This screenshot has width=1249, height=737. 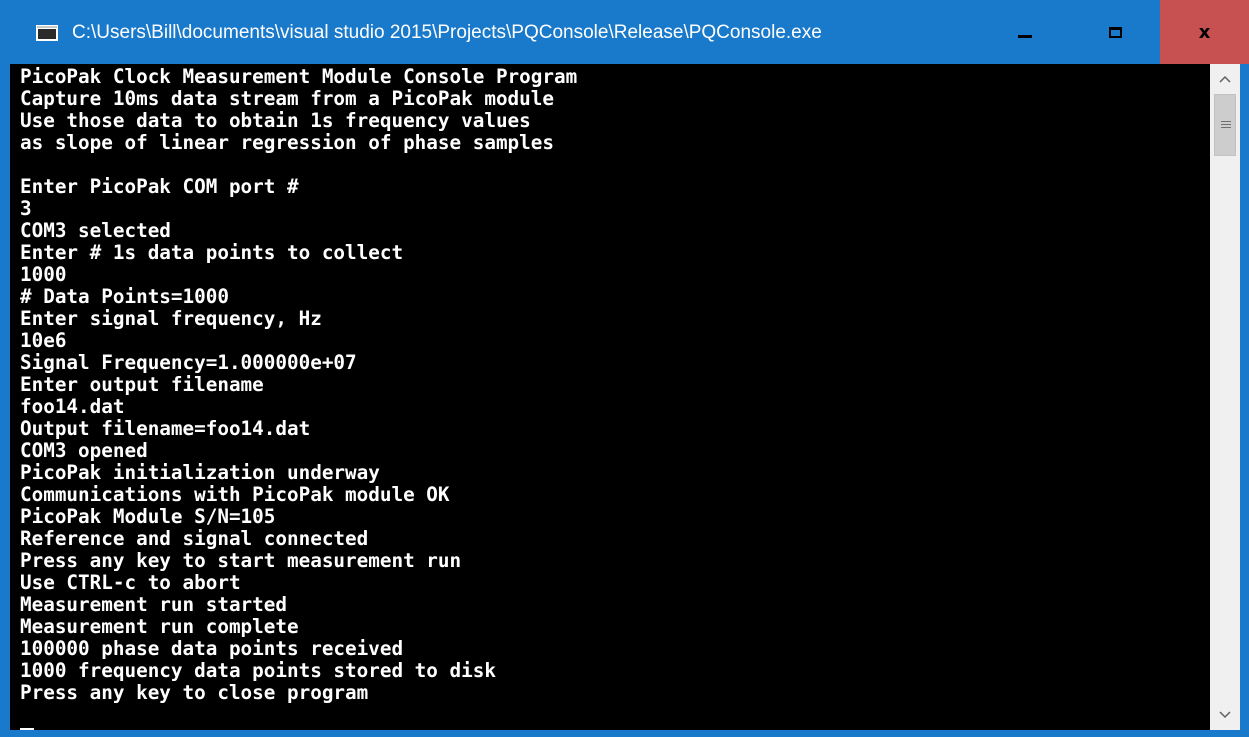 What do you see at coordinates (159, 626) in the screenshot?
I see `console-line: Measurement run complete` at bounding box center [159, 626].